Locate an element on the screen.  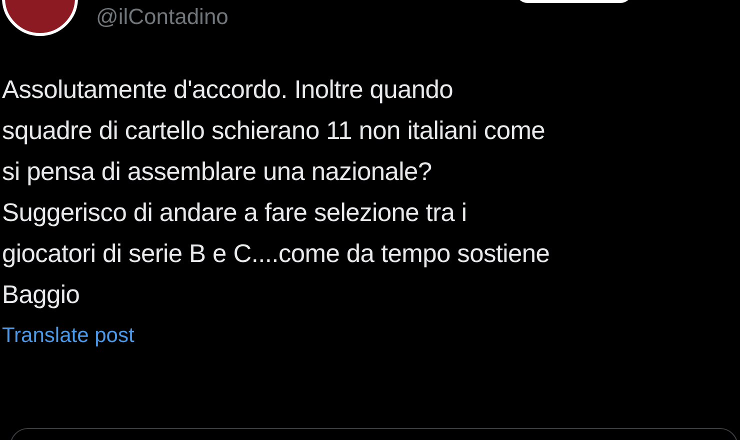
translate-link: Translate post is located at coordinates (68, 336).